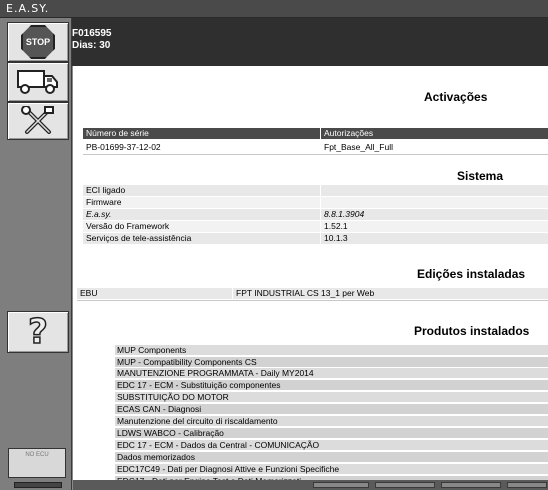 The width and height of the screenshot is (548, 490). Describe the element at coordinates (331, 350) in the screenshot. I see `list-item: MUP Components` at that location.